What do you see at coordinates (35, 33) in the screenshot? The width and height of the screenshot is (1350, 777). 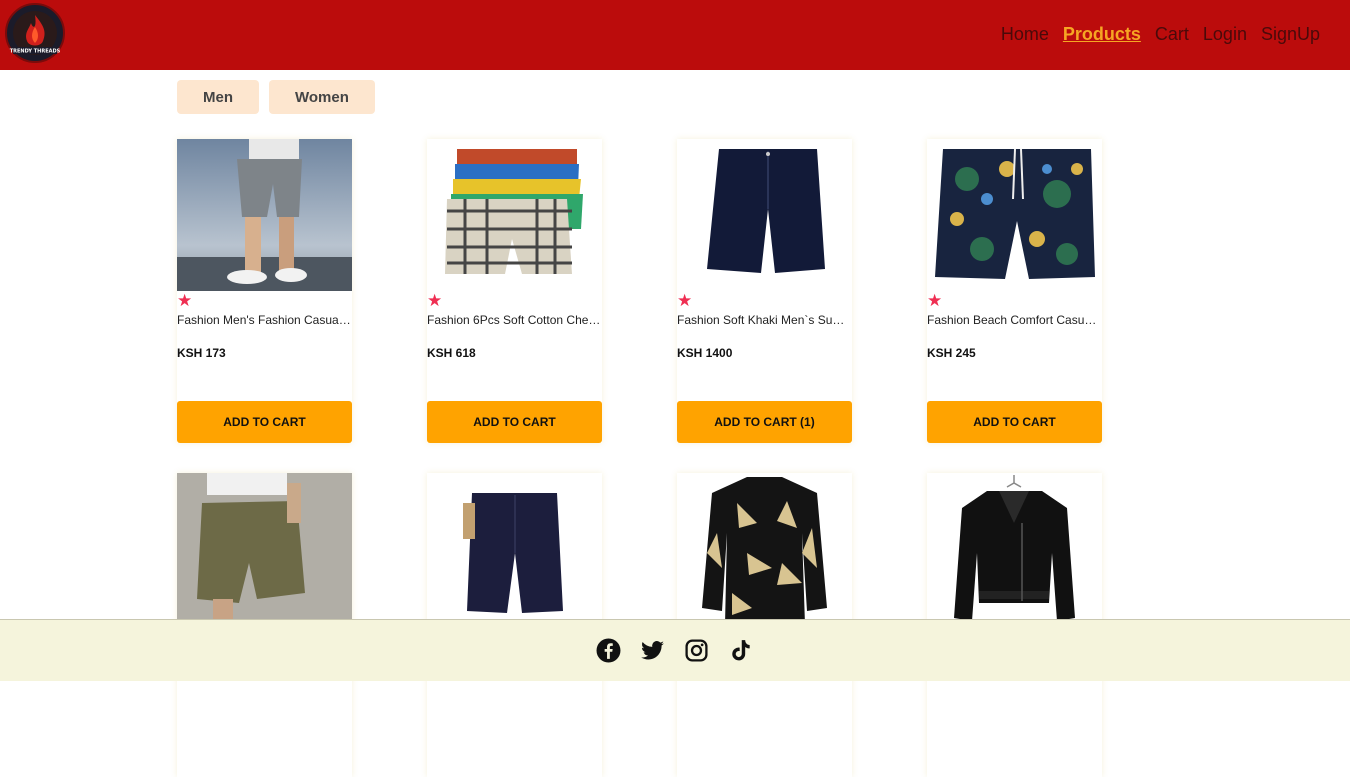 I see `logo: TRENDY THREADS` at bounding box center [35, 33].